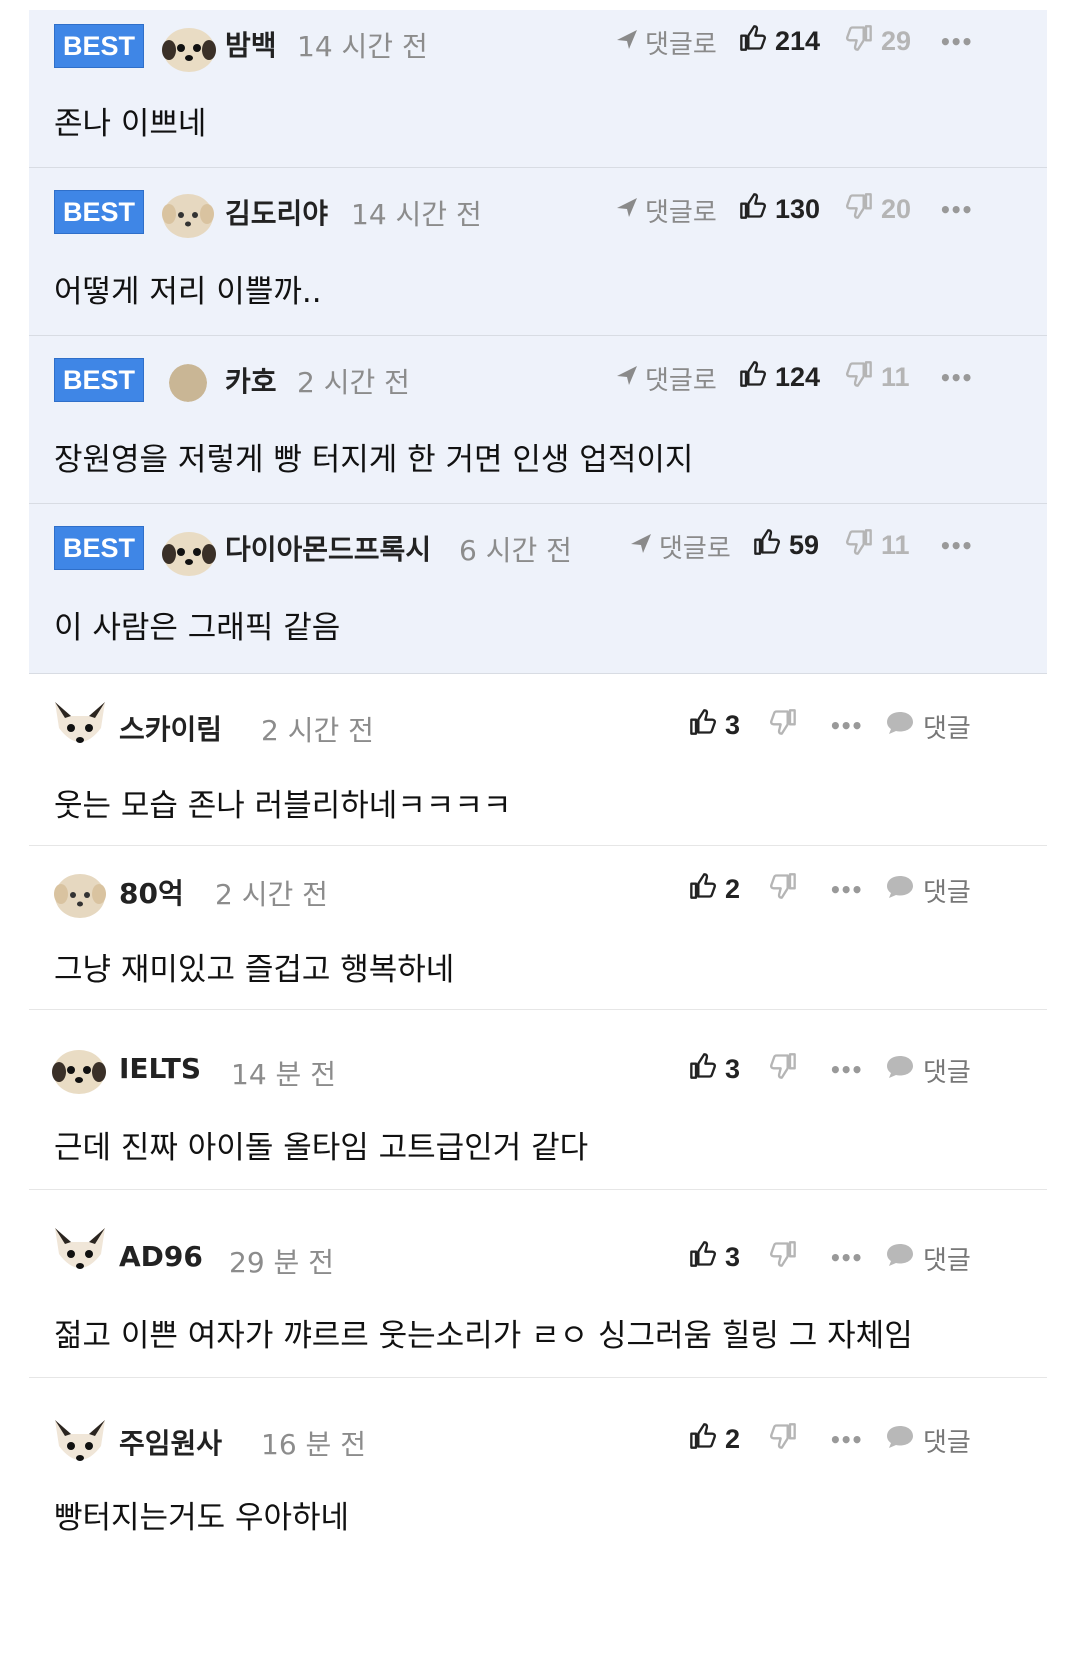 Image resolution: width=1080 pixels, height=1661 pixels. What do you see at coordinates (328, 548) in the screenshot?
I see `username: 다이아몬드프록시` at bounding box center [328, 548].